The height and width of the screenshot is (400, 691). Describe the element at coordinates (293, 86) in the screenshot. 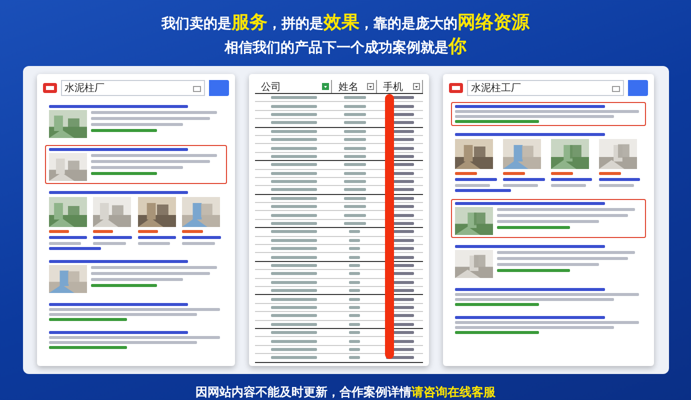

I see `column-header: 公司` at that location.